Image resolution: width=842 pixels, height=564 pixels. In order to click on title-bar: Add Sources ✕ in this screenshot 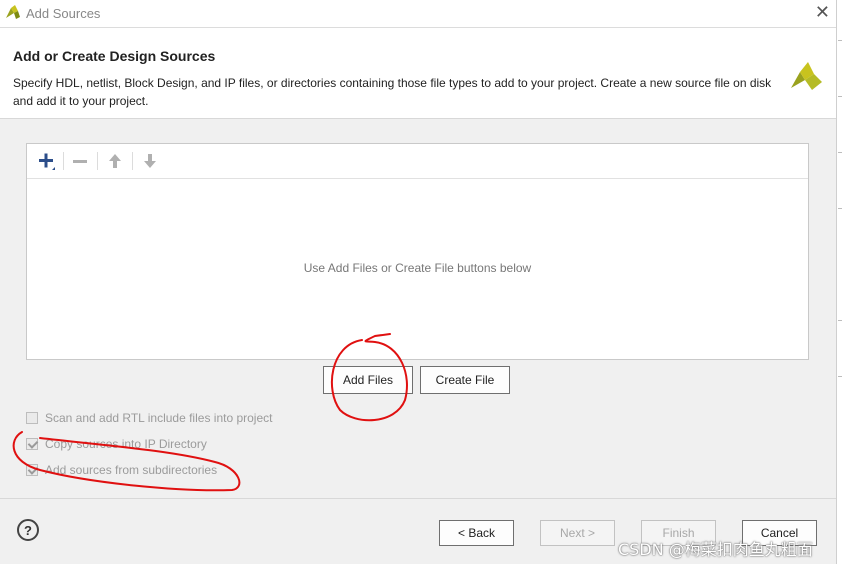, I will do `click(418, 14)`.